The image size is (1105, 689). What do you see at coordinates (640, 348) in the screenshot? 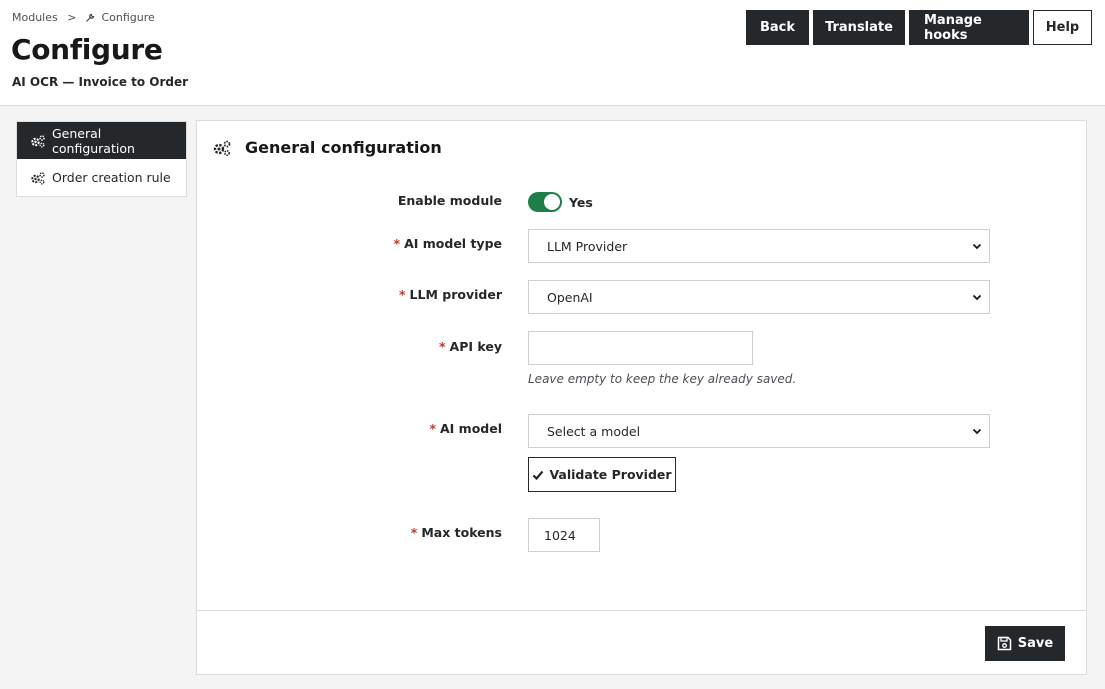
I see `api-key-input` at bounding box center [640, 348].